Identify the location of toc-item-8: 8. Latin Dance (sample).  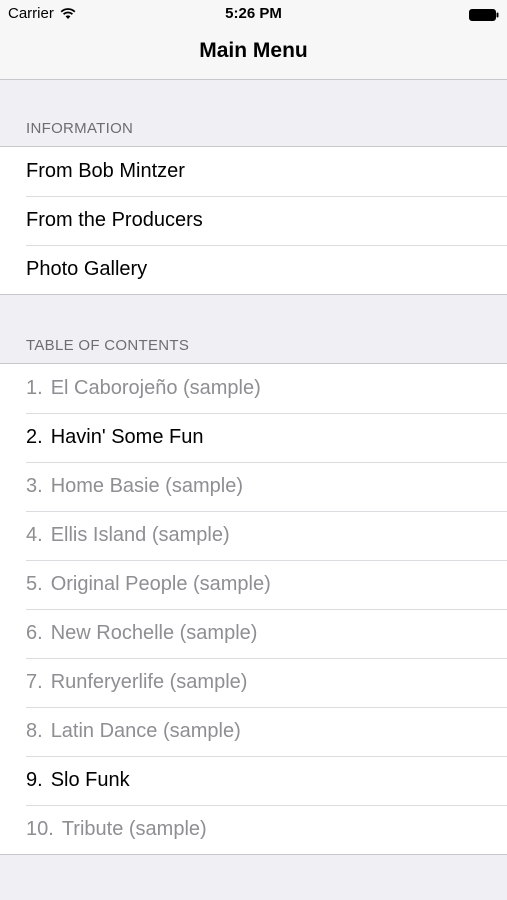
(253, 731).